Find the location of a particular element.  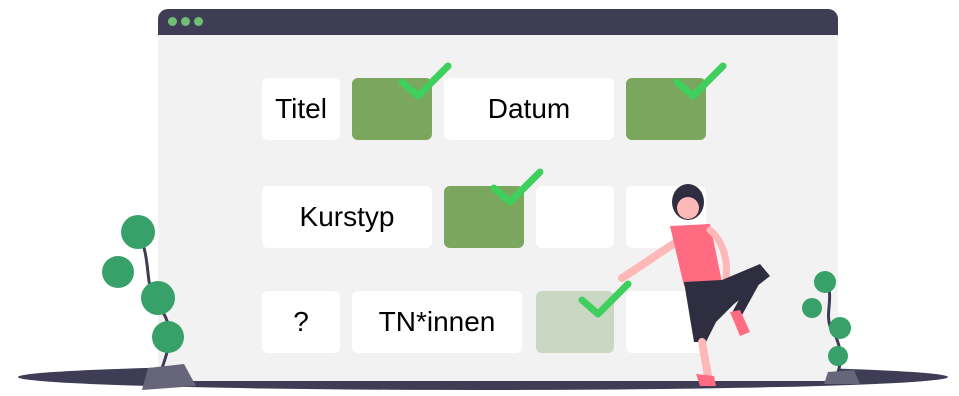

field-label-tn-innen: TN*innen is located at coordinates (437, 321).